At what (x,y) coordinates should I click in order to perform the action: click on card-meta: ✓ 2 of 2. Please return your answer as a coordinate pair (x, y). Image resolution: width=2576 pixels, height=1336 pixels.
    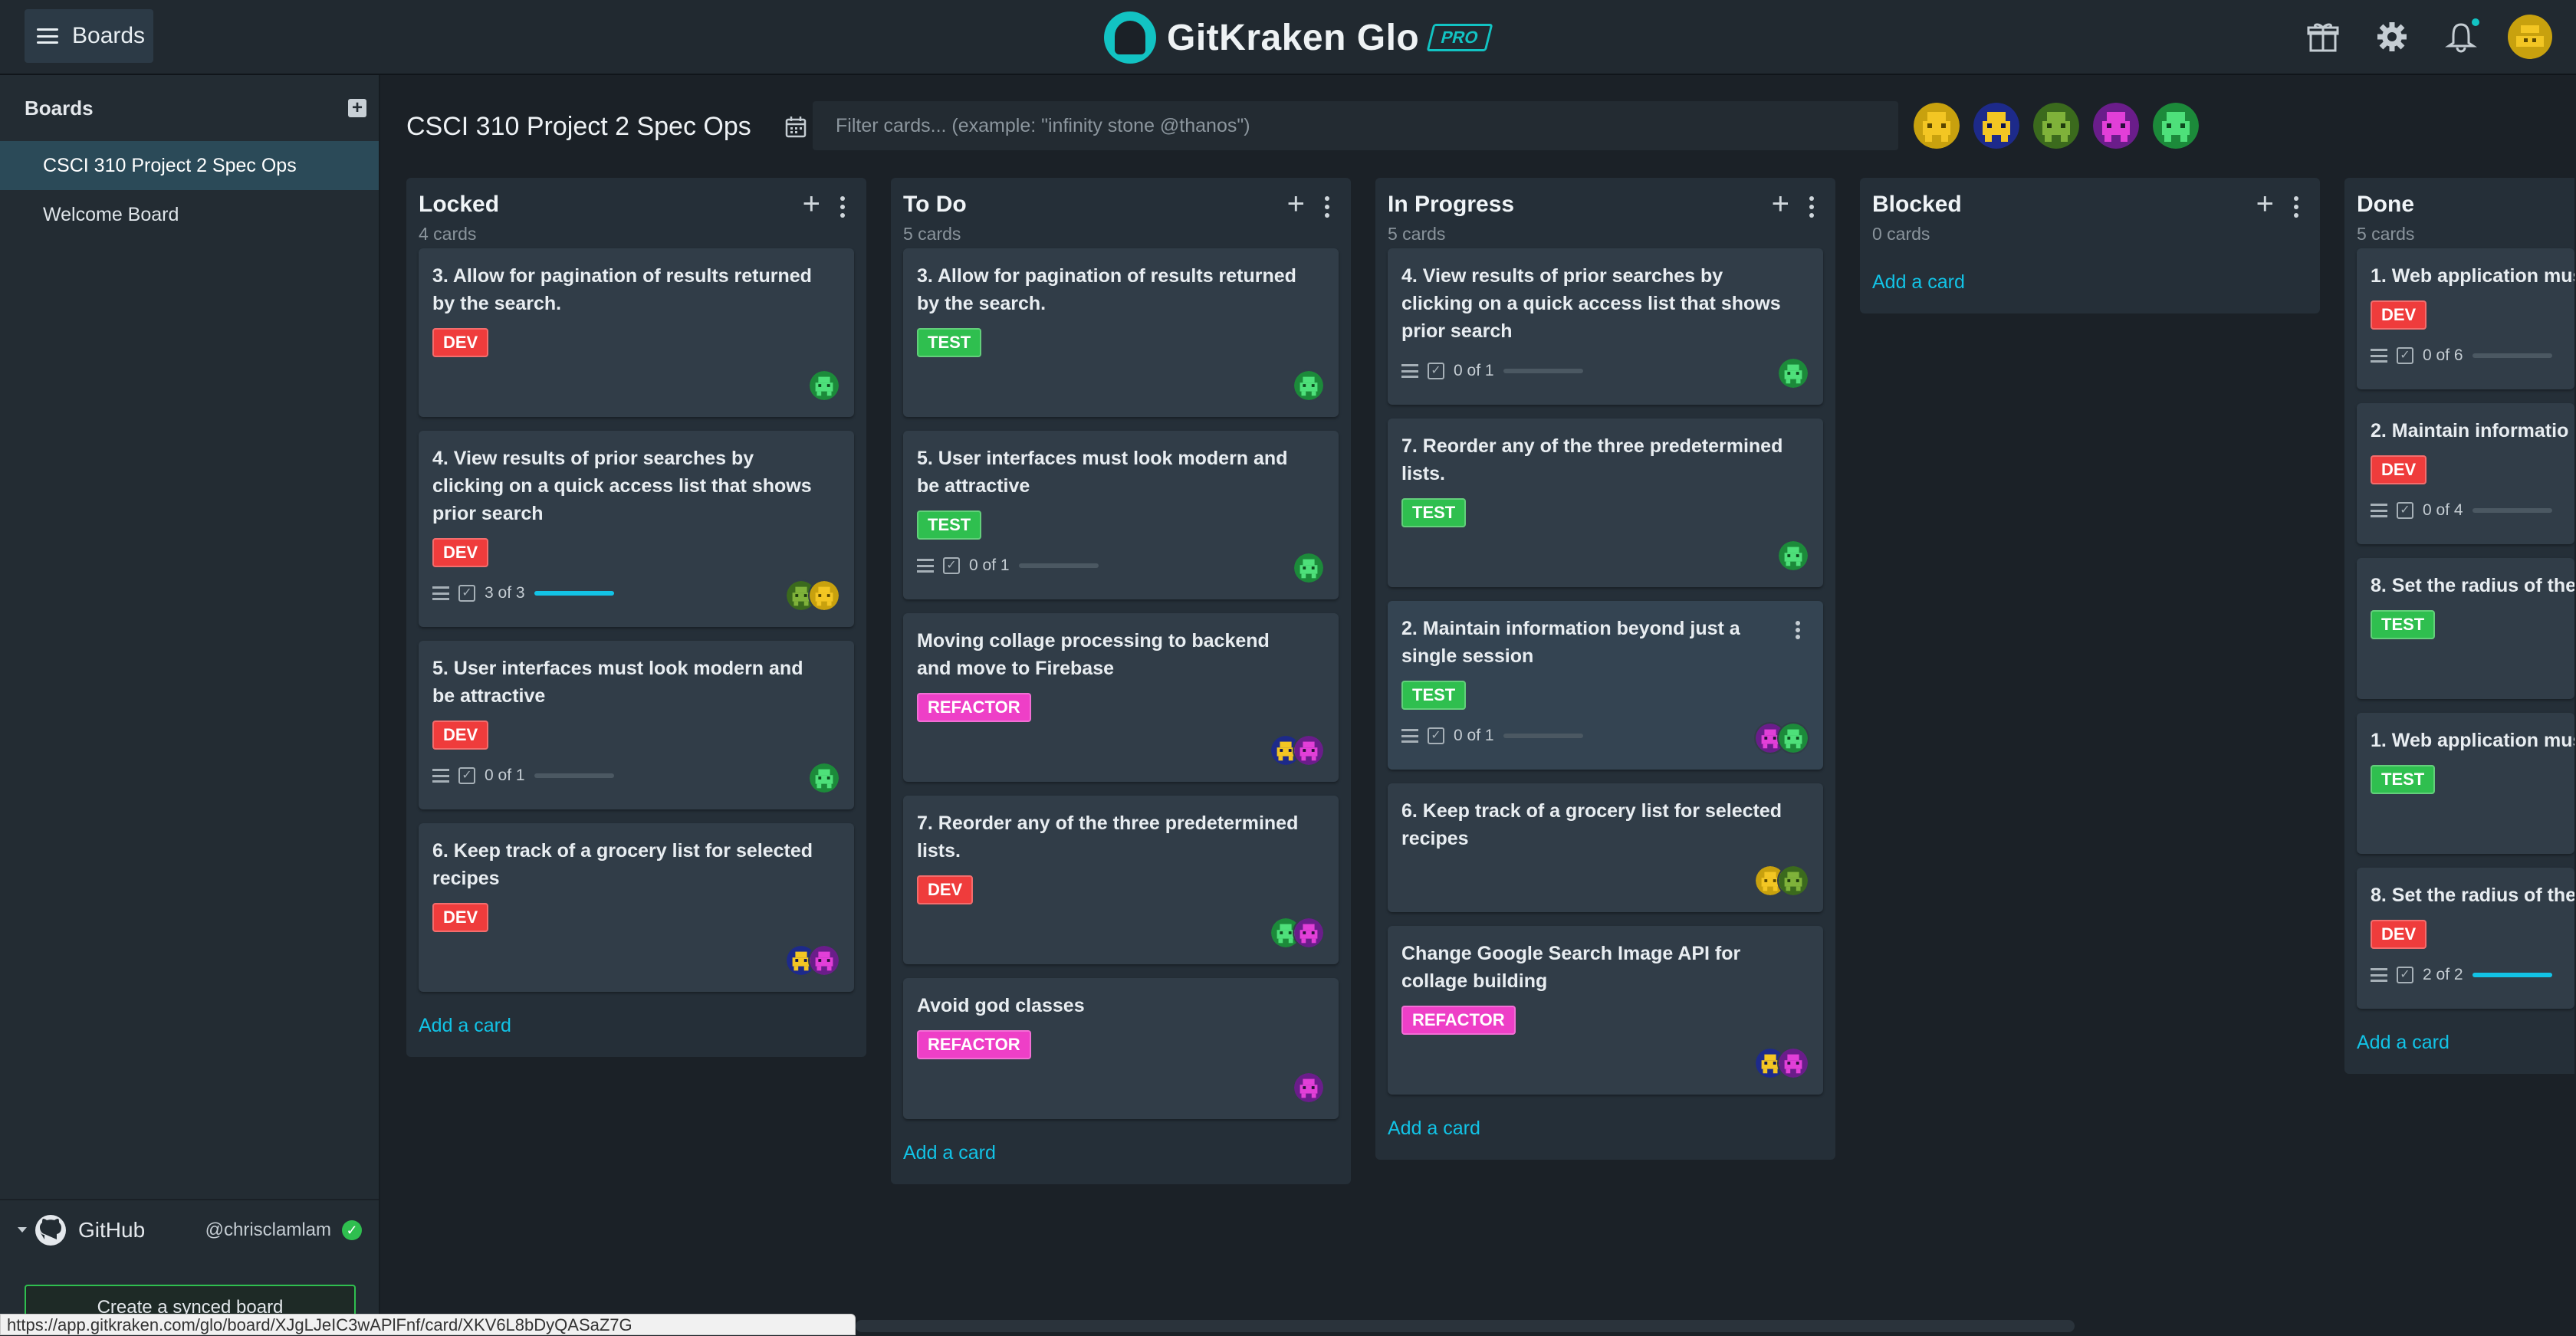
    Looking at the image, I should click on (2461, 975).